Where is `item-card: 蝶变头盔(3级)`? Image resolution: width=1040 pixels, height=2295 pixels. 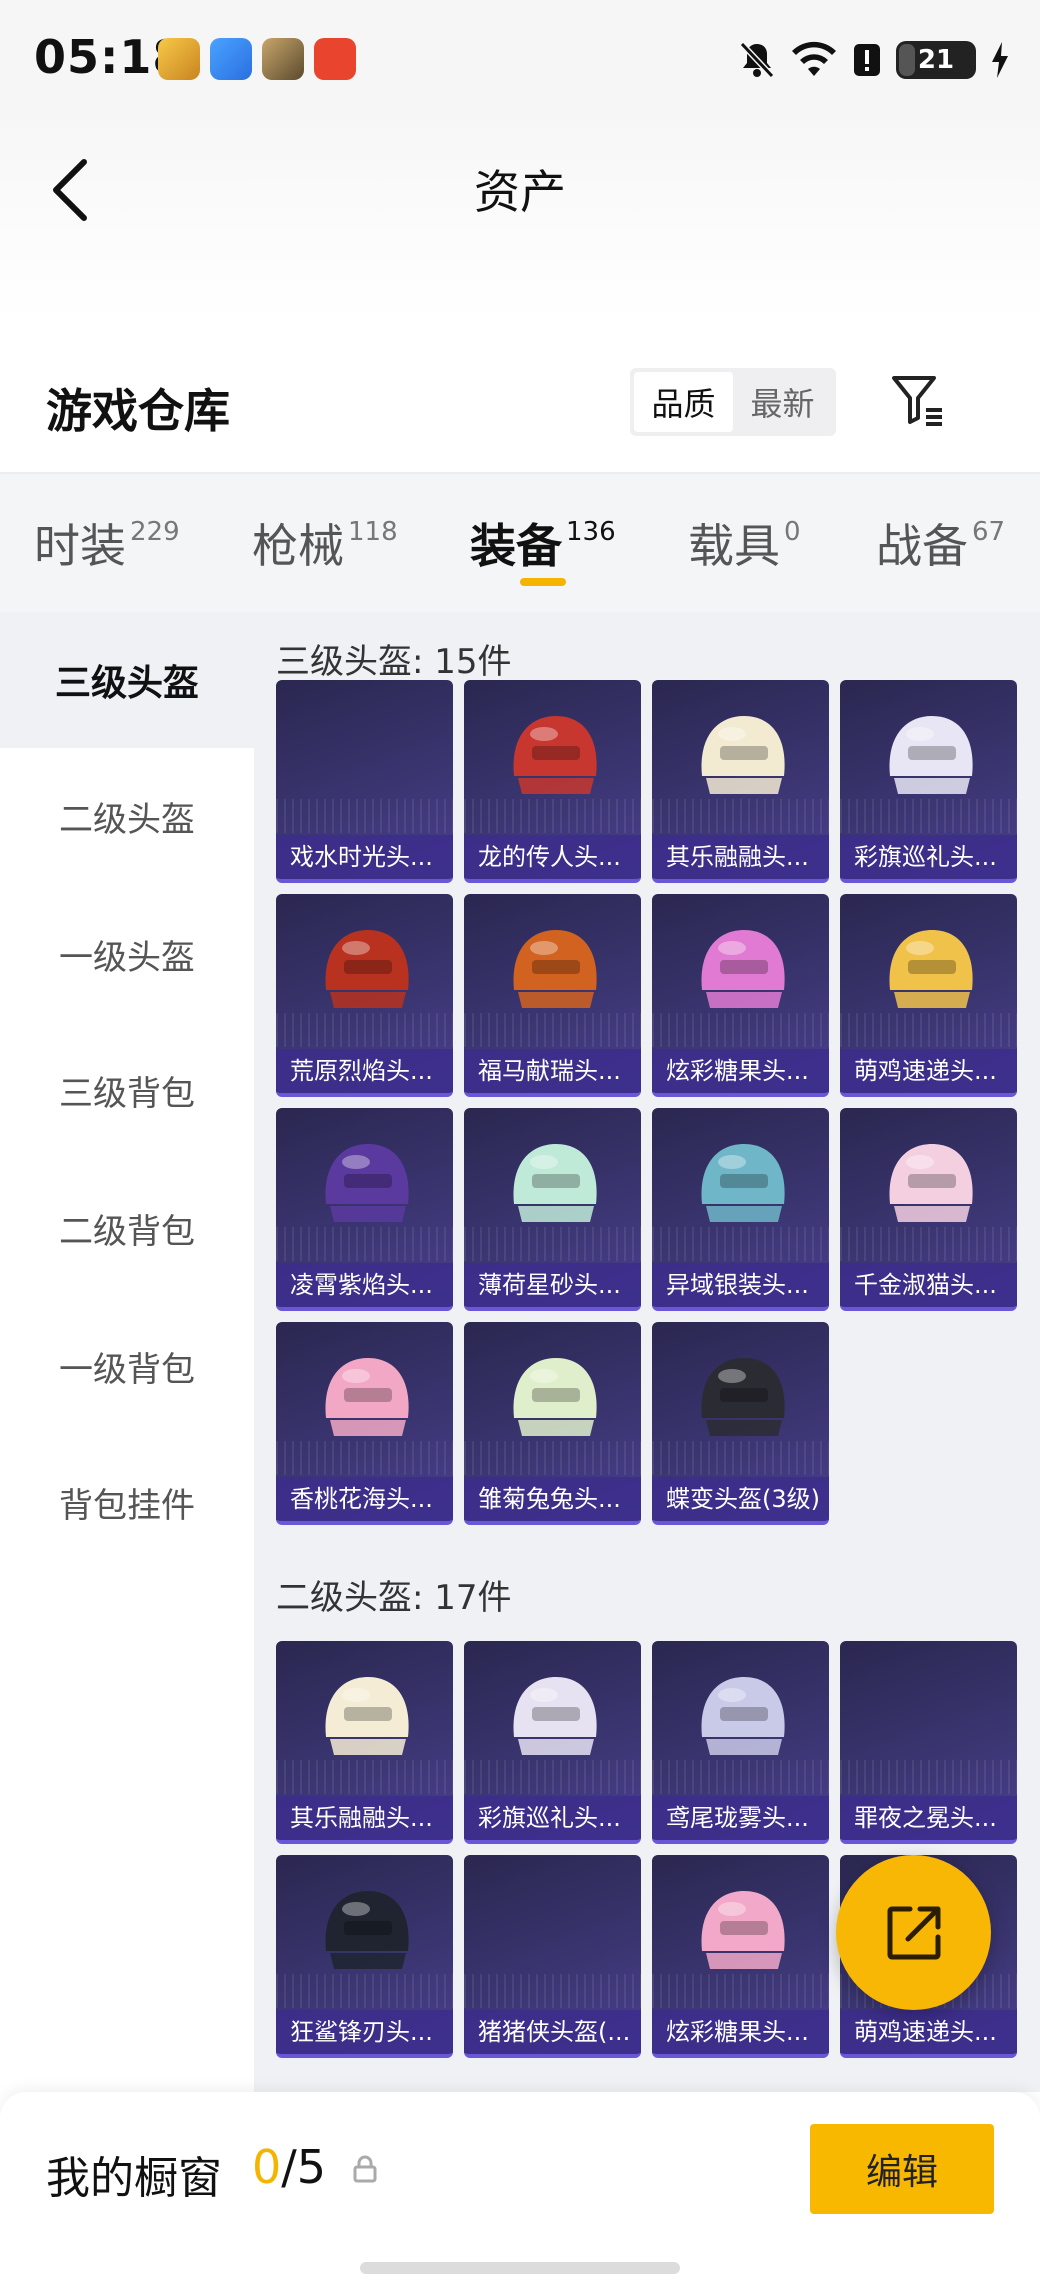
item-card: 蝶变头盔(3级) is located at coordinates (740, 1423).